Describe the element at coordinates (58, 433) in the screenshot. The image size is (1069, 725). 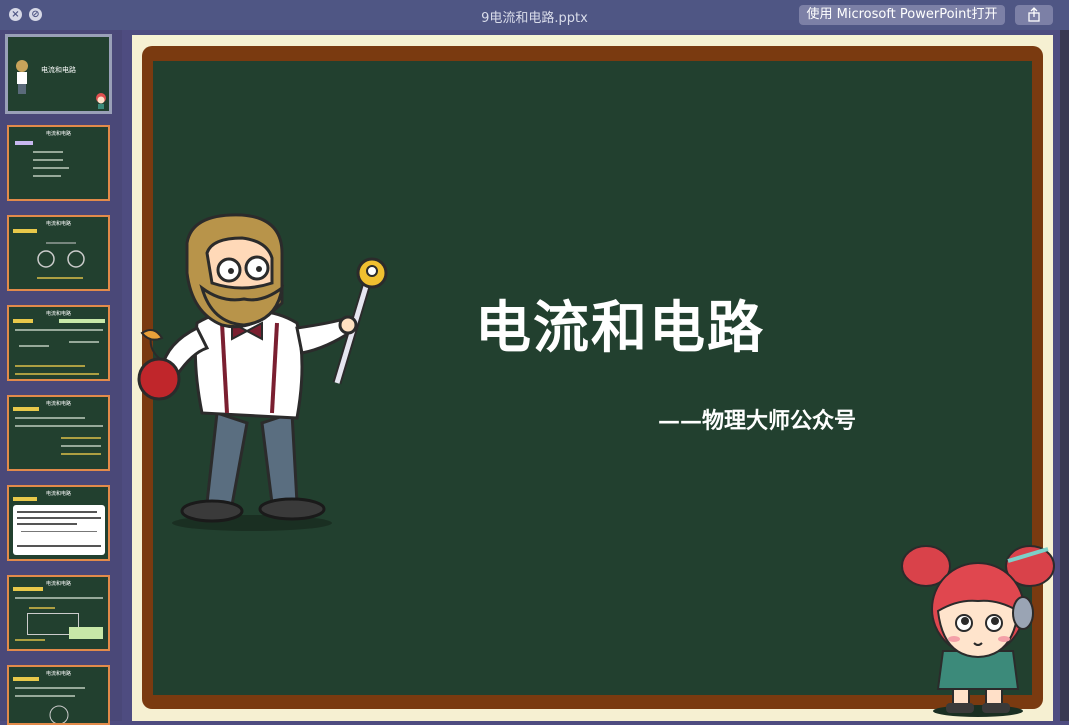
I see `slide-thumbnail-5: 电流和电路` at that location.